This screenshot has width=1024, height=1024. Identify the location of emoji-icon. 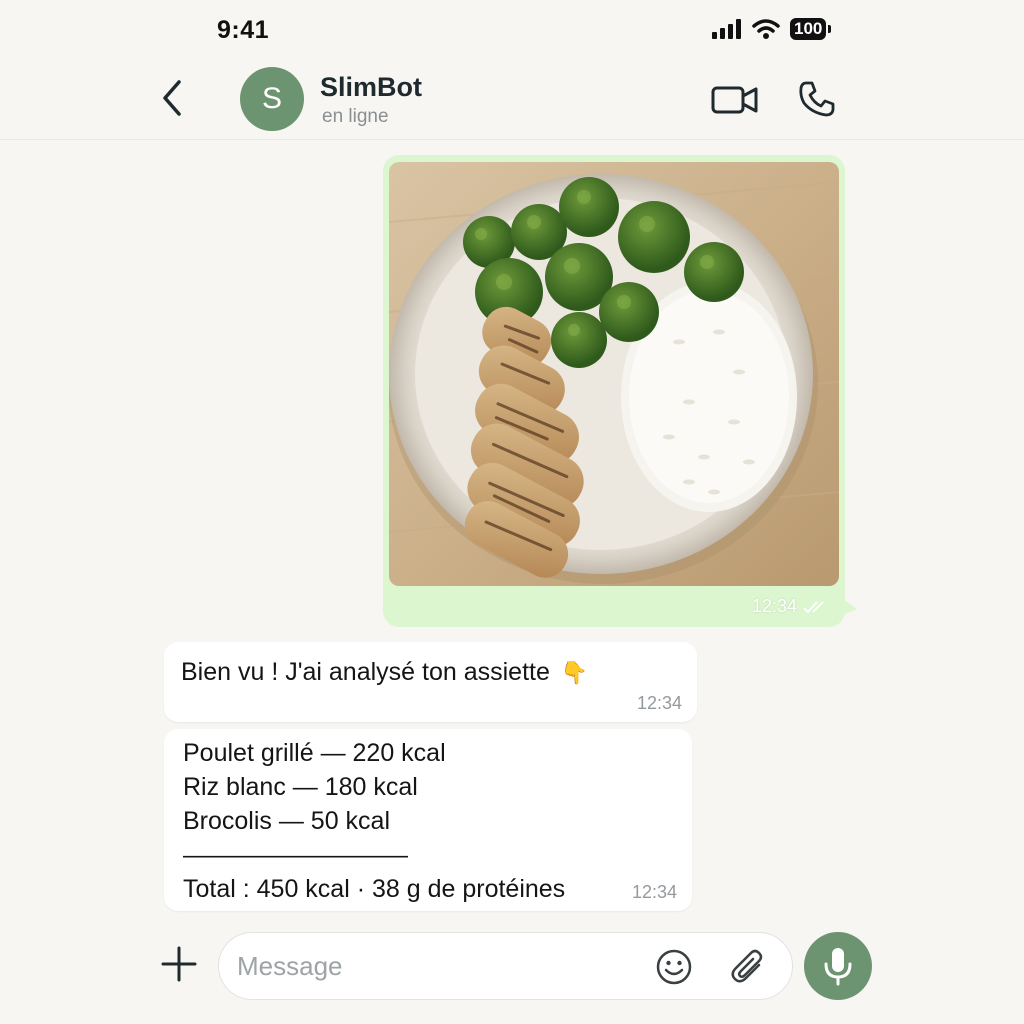
(674, 967).